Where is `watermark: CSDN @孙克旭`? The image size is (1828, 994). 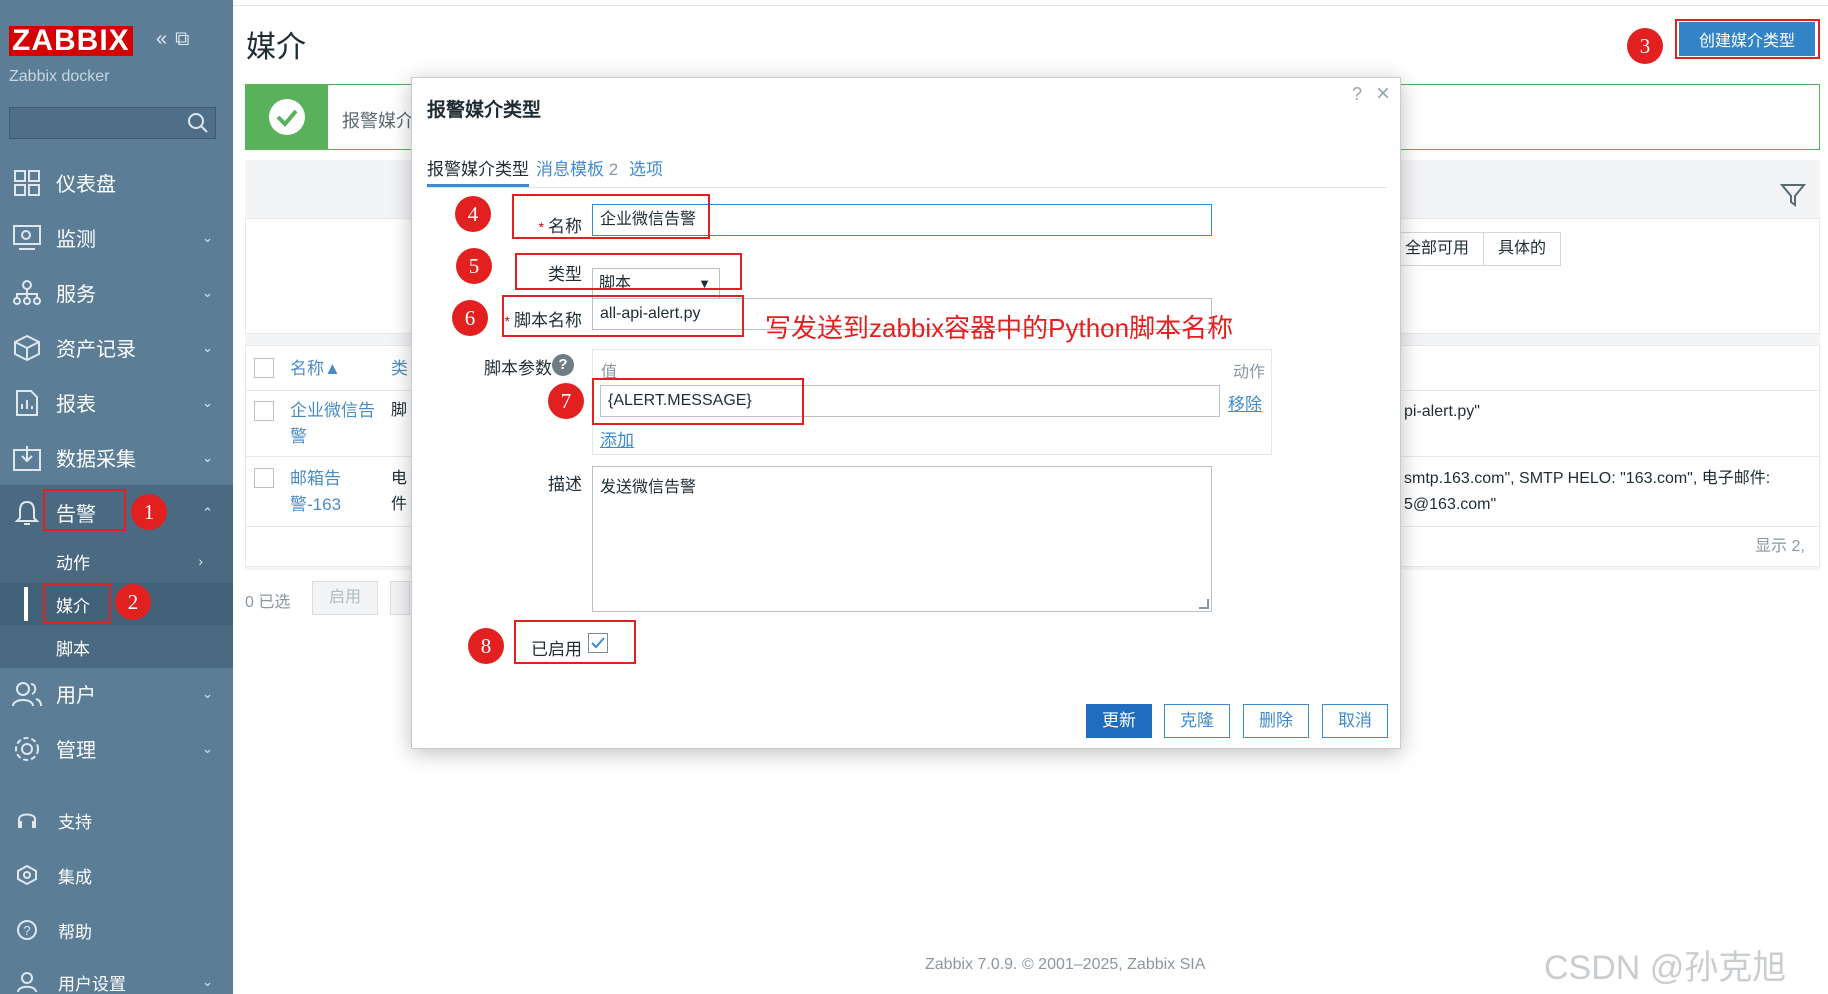
watermark: CSDN @孙克旭 is located at coordinates (1665, 968).